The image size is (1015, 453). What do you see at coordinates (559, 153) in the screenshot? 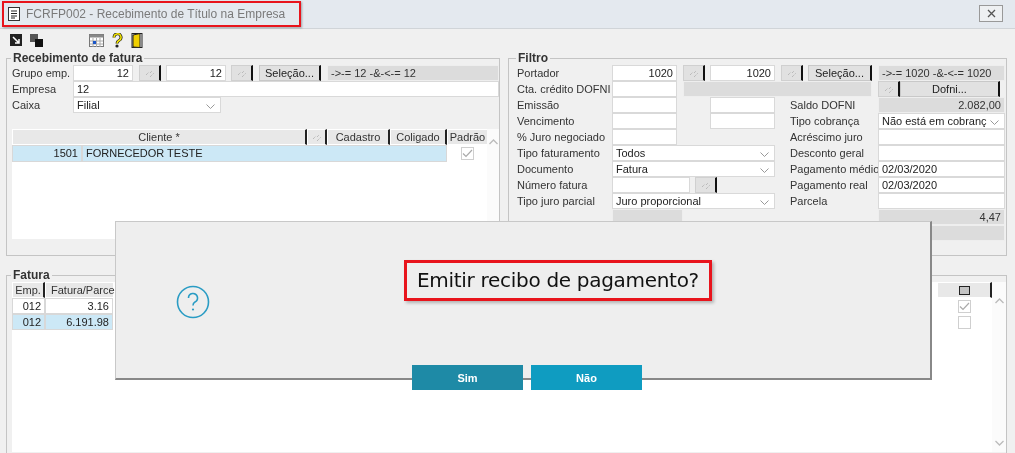
I see `field-label: Tipo faturamento` at bounding box center [559, 153].